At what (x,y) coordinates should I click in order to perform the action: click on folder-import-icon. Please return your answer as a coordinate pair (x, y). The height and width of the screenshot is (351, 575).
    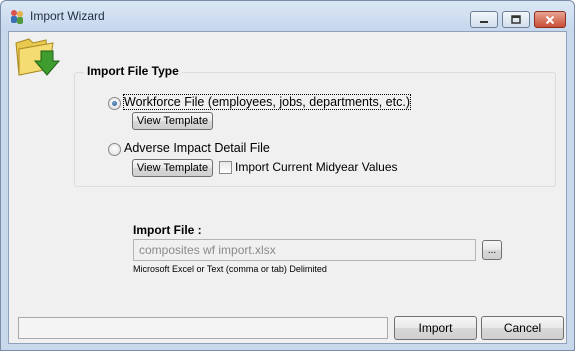
    Looking at the image, I should click on (38, 57).